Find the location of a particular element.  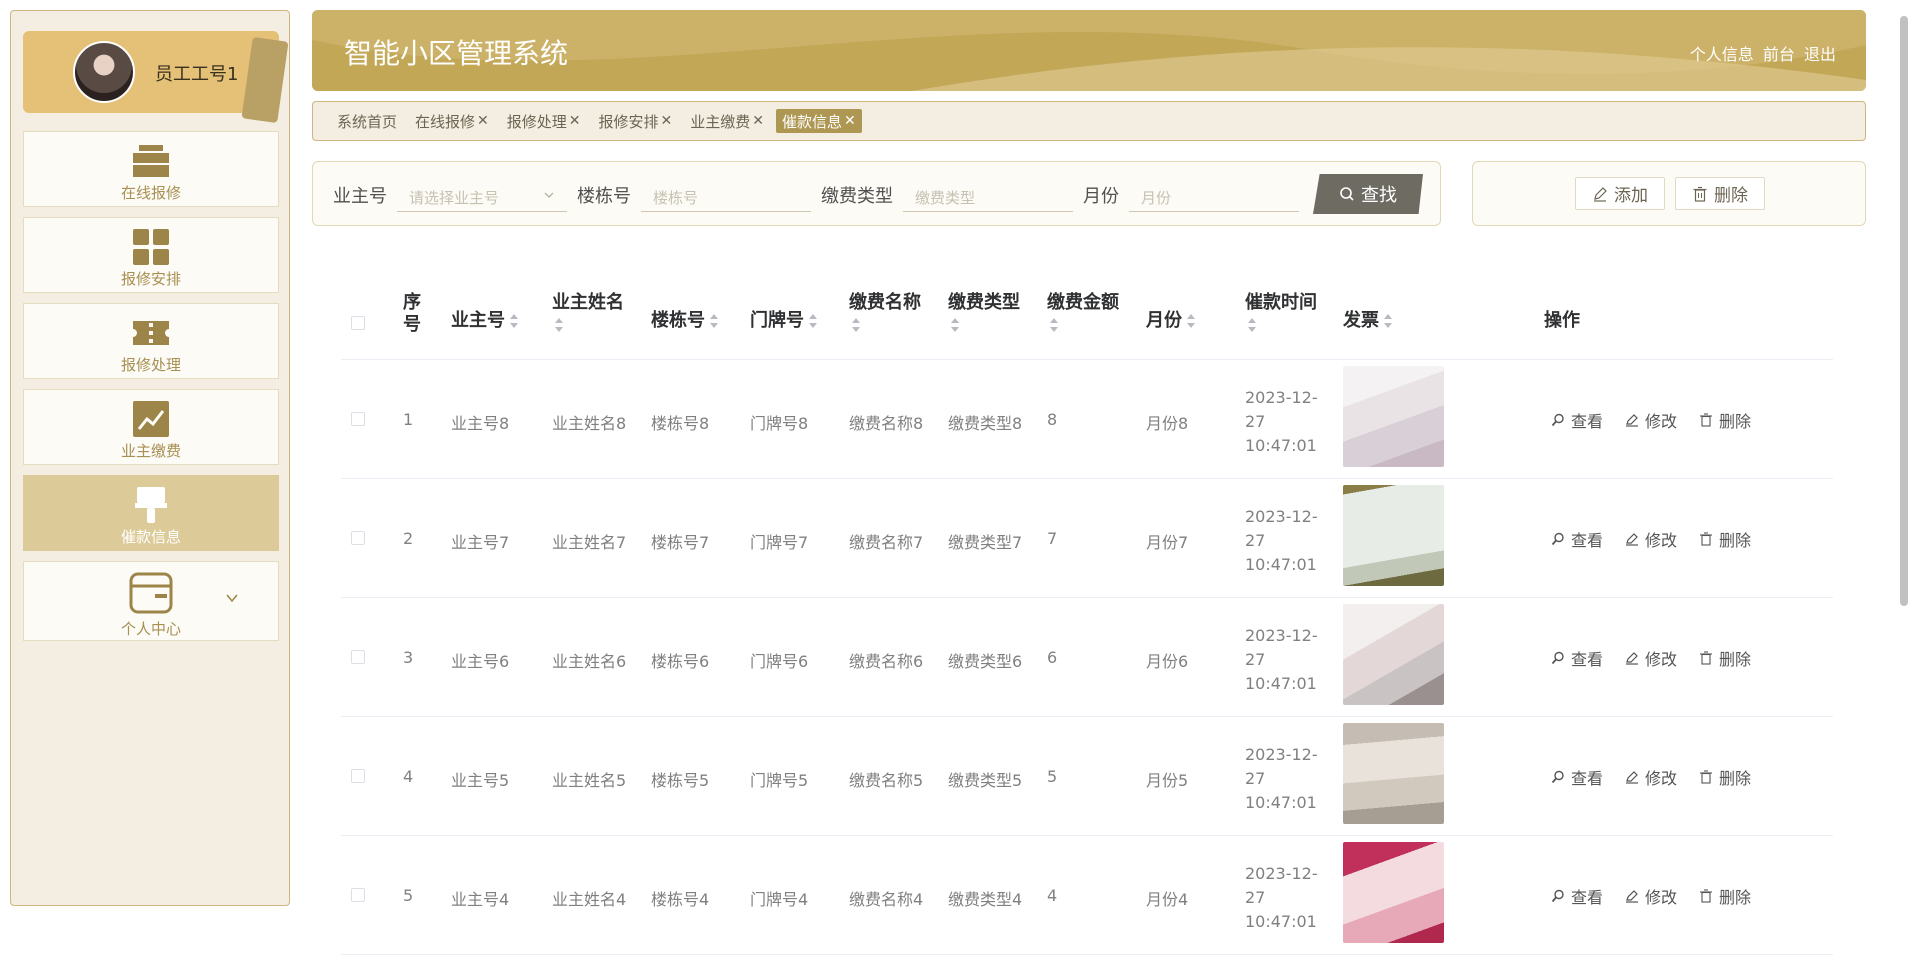

sidebar-item-owner-payment: 业主缴费 is located at coordinates (151, 427).